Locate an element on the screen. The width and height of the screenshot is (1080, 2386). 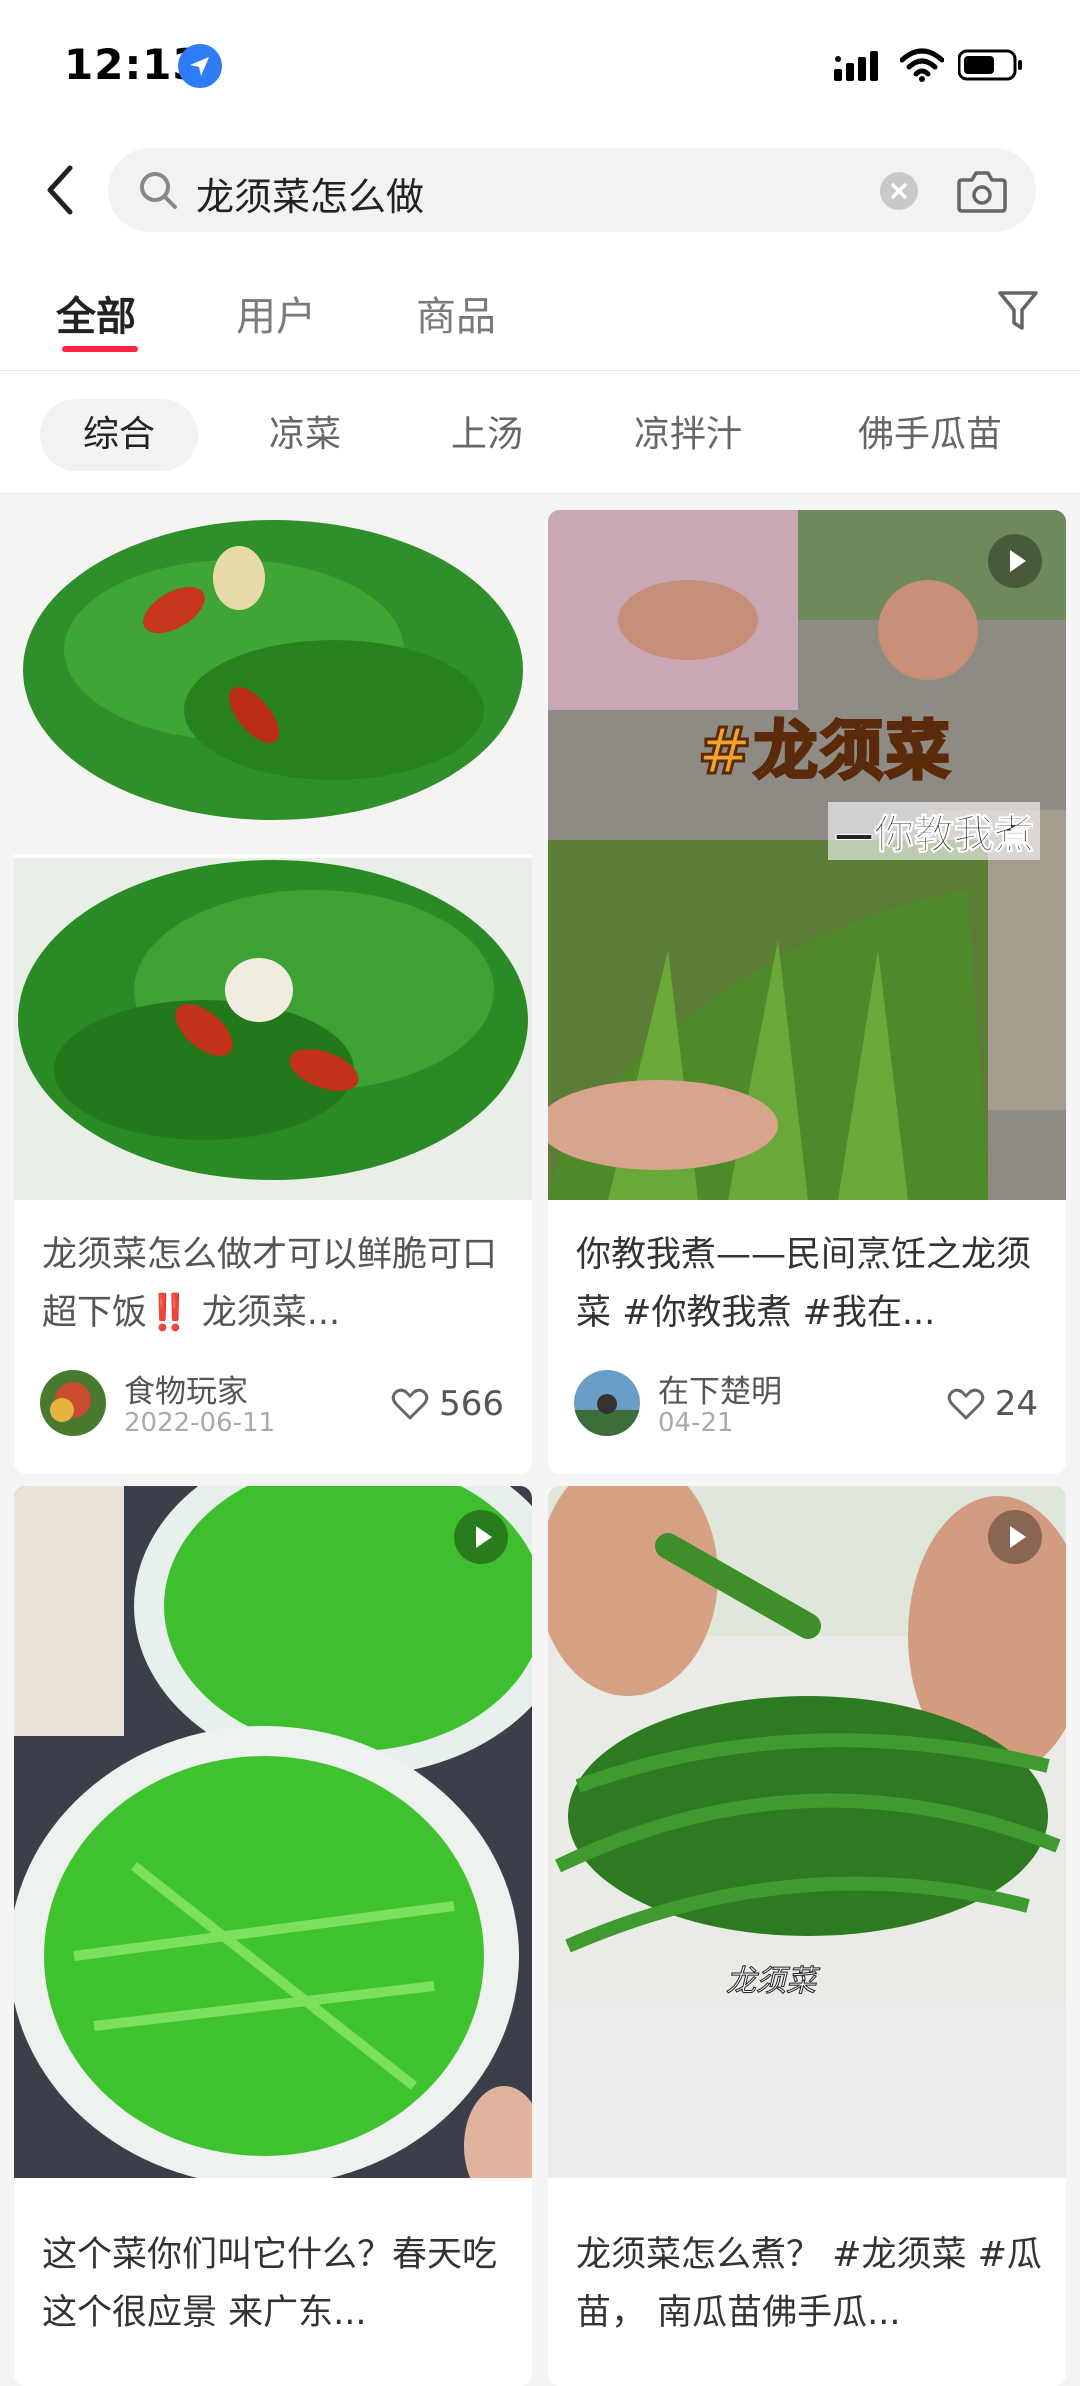
chip-dressing: 凉拌汁 is located at coordinates (688, 435).